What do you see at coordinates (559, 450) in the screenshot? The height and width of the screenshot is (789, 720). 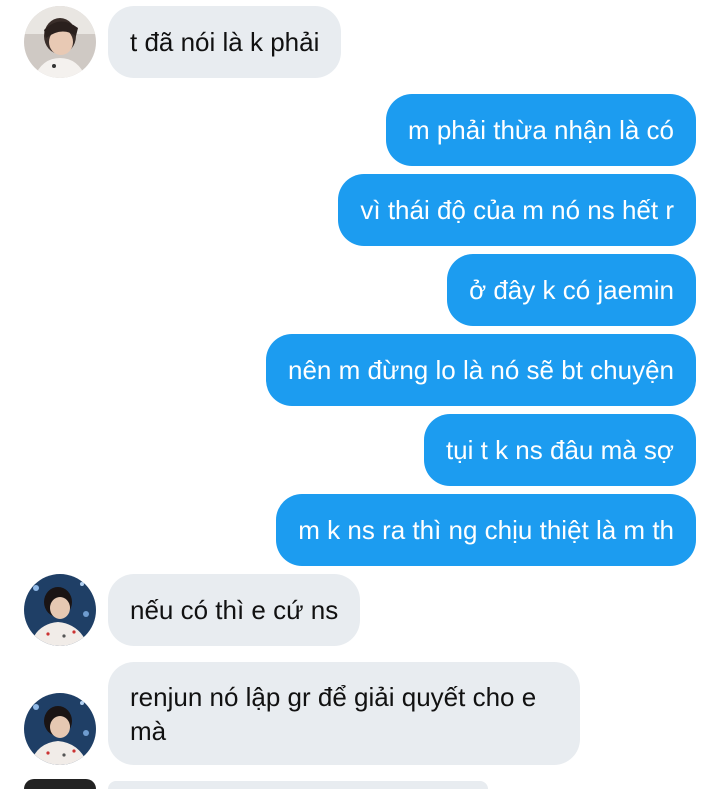 I see `message-bubble-sent: tụi t k ns đâu mà sợ` at bounding box center [559, 450].